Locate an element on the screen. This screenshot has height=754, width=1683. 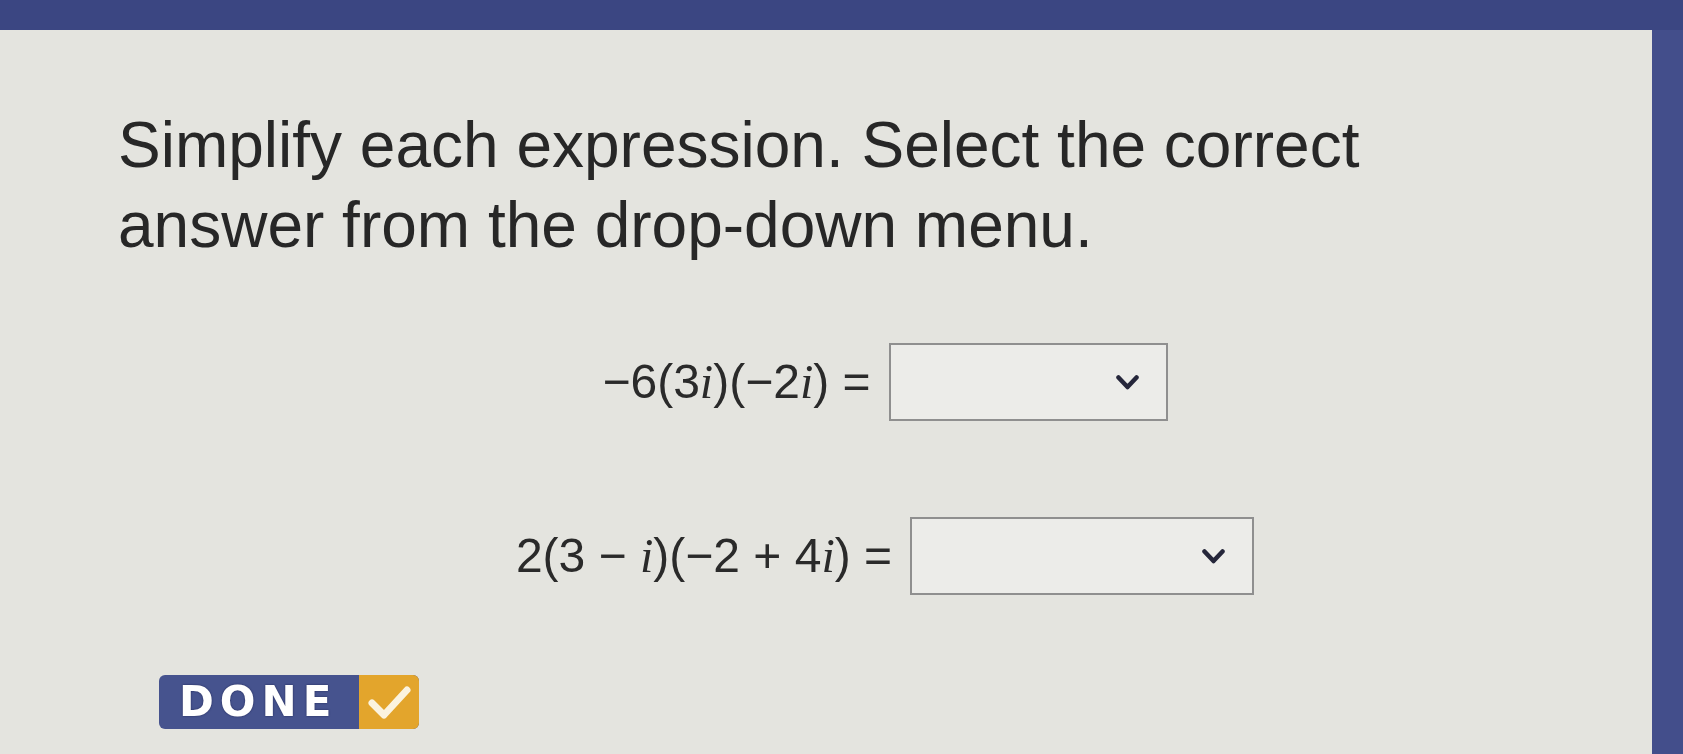
math-expression: 2(3 − i)(−2 + 4i) = is located at coordinates (704, 556).